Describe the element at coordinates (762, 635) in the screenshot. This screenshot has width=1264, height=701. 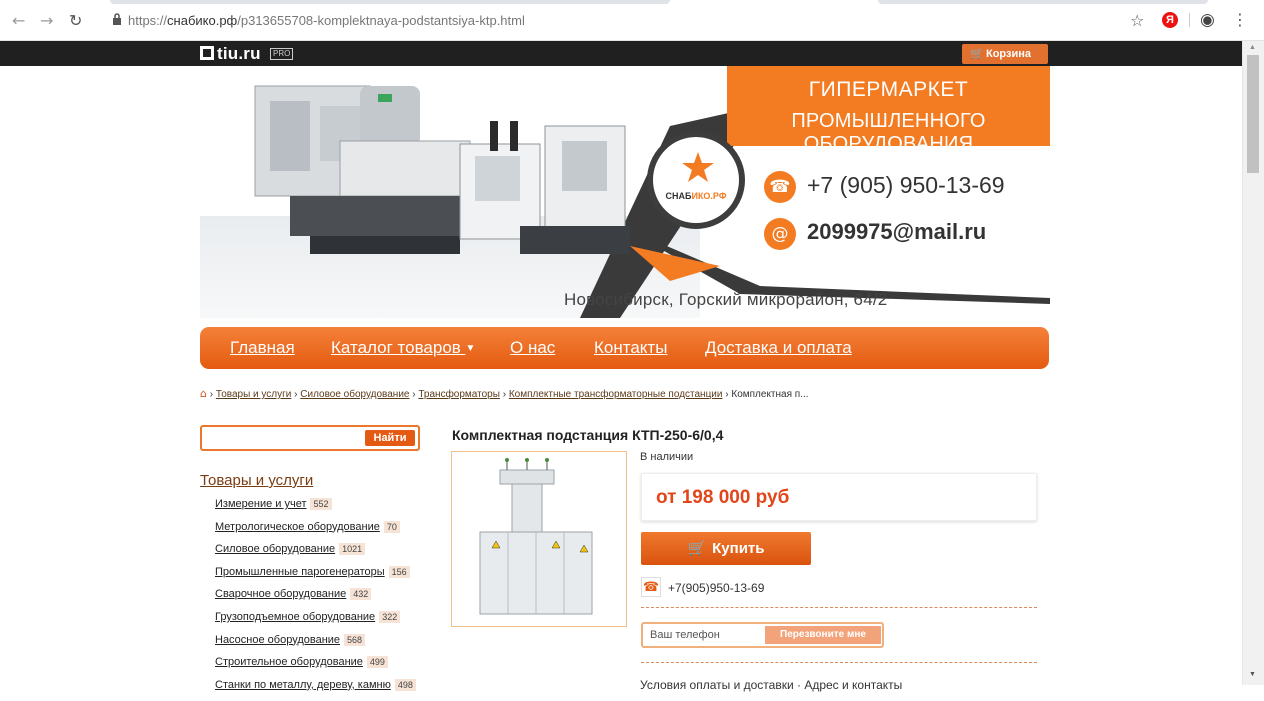
I see `callback-form: Перезвоните мне` at that location.